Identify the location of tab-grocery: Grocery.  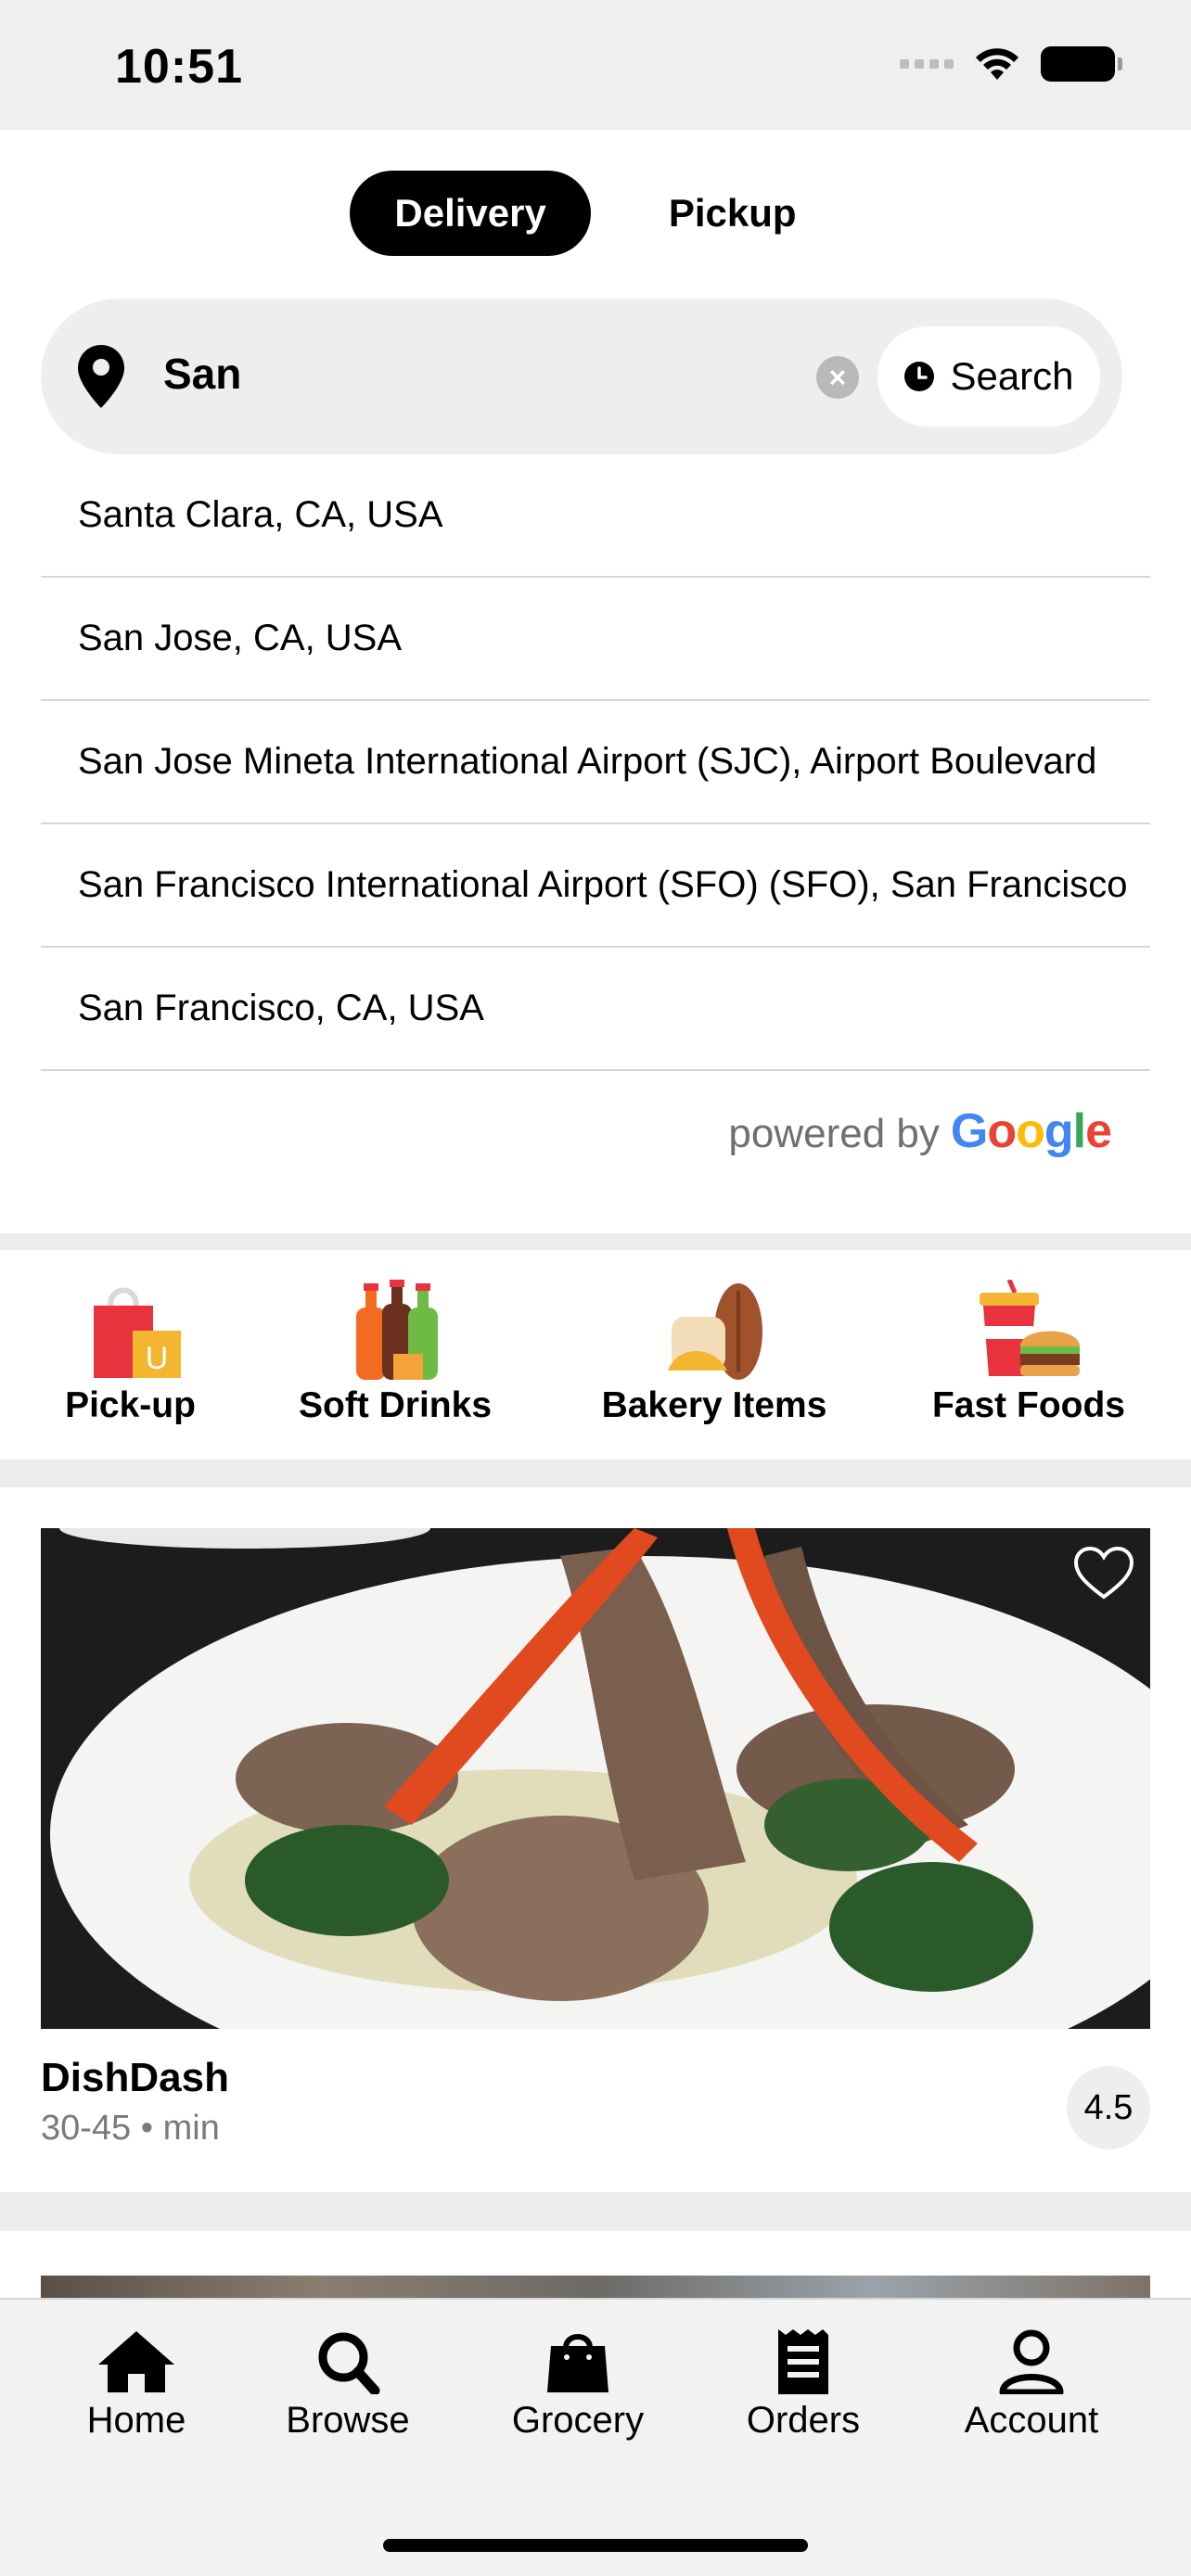
(578, 2385).